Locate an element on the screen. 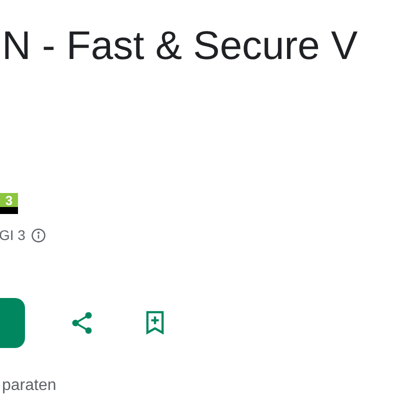 This screenshot has width=400, height=400. app-title: N - Fast & Secure V is located at coordinates (180, 46).